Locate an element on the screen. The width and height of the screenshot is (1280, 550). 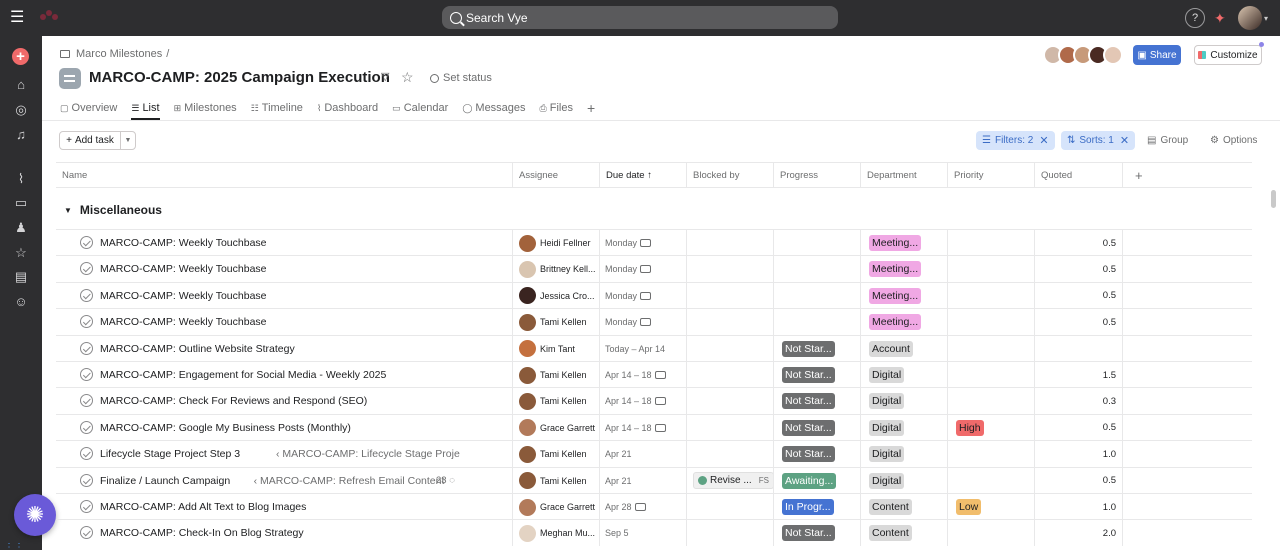
blocked-by-cell: Revise ... FS is located at coordinates (729, 480).